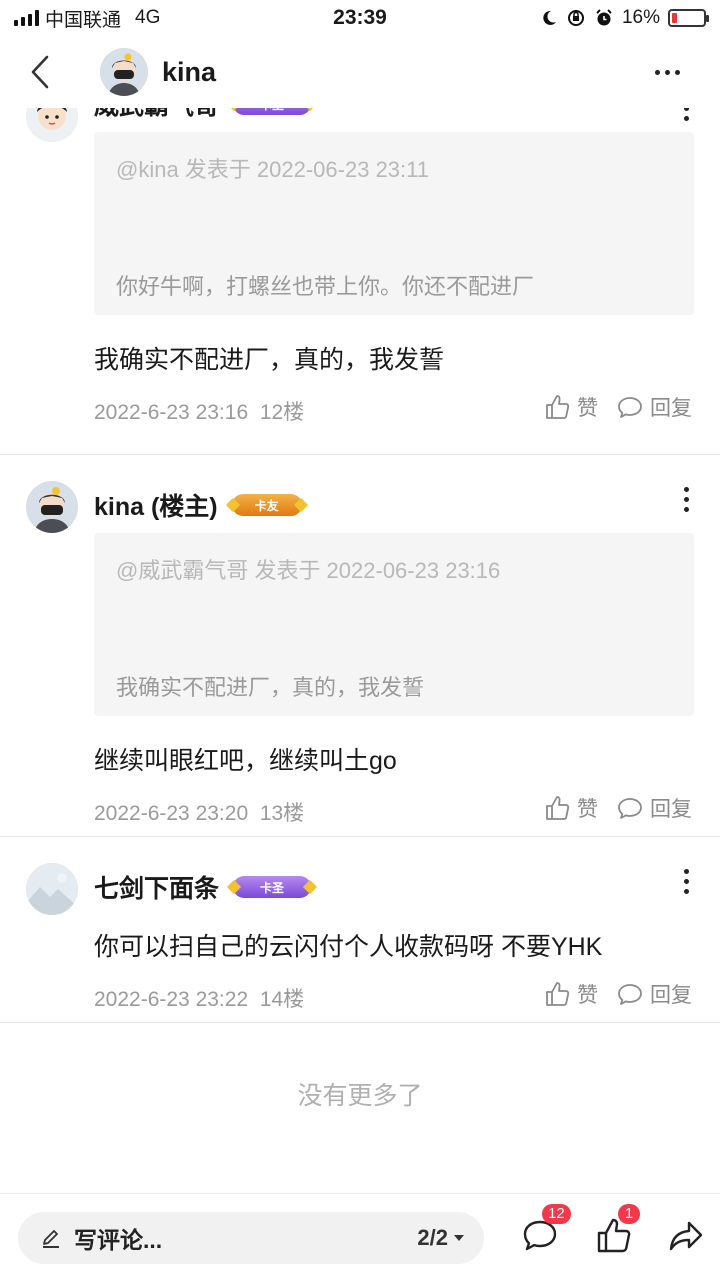 This screenshot has height=1280, width=720. Describe the element at coordinates (148, 17) in the screenshot. I see `network-label: 4G` at that location.